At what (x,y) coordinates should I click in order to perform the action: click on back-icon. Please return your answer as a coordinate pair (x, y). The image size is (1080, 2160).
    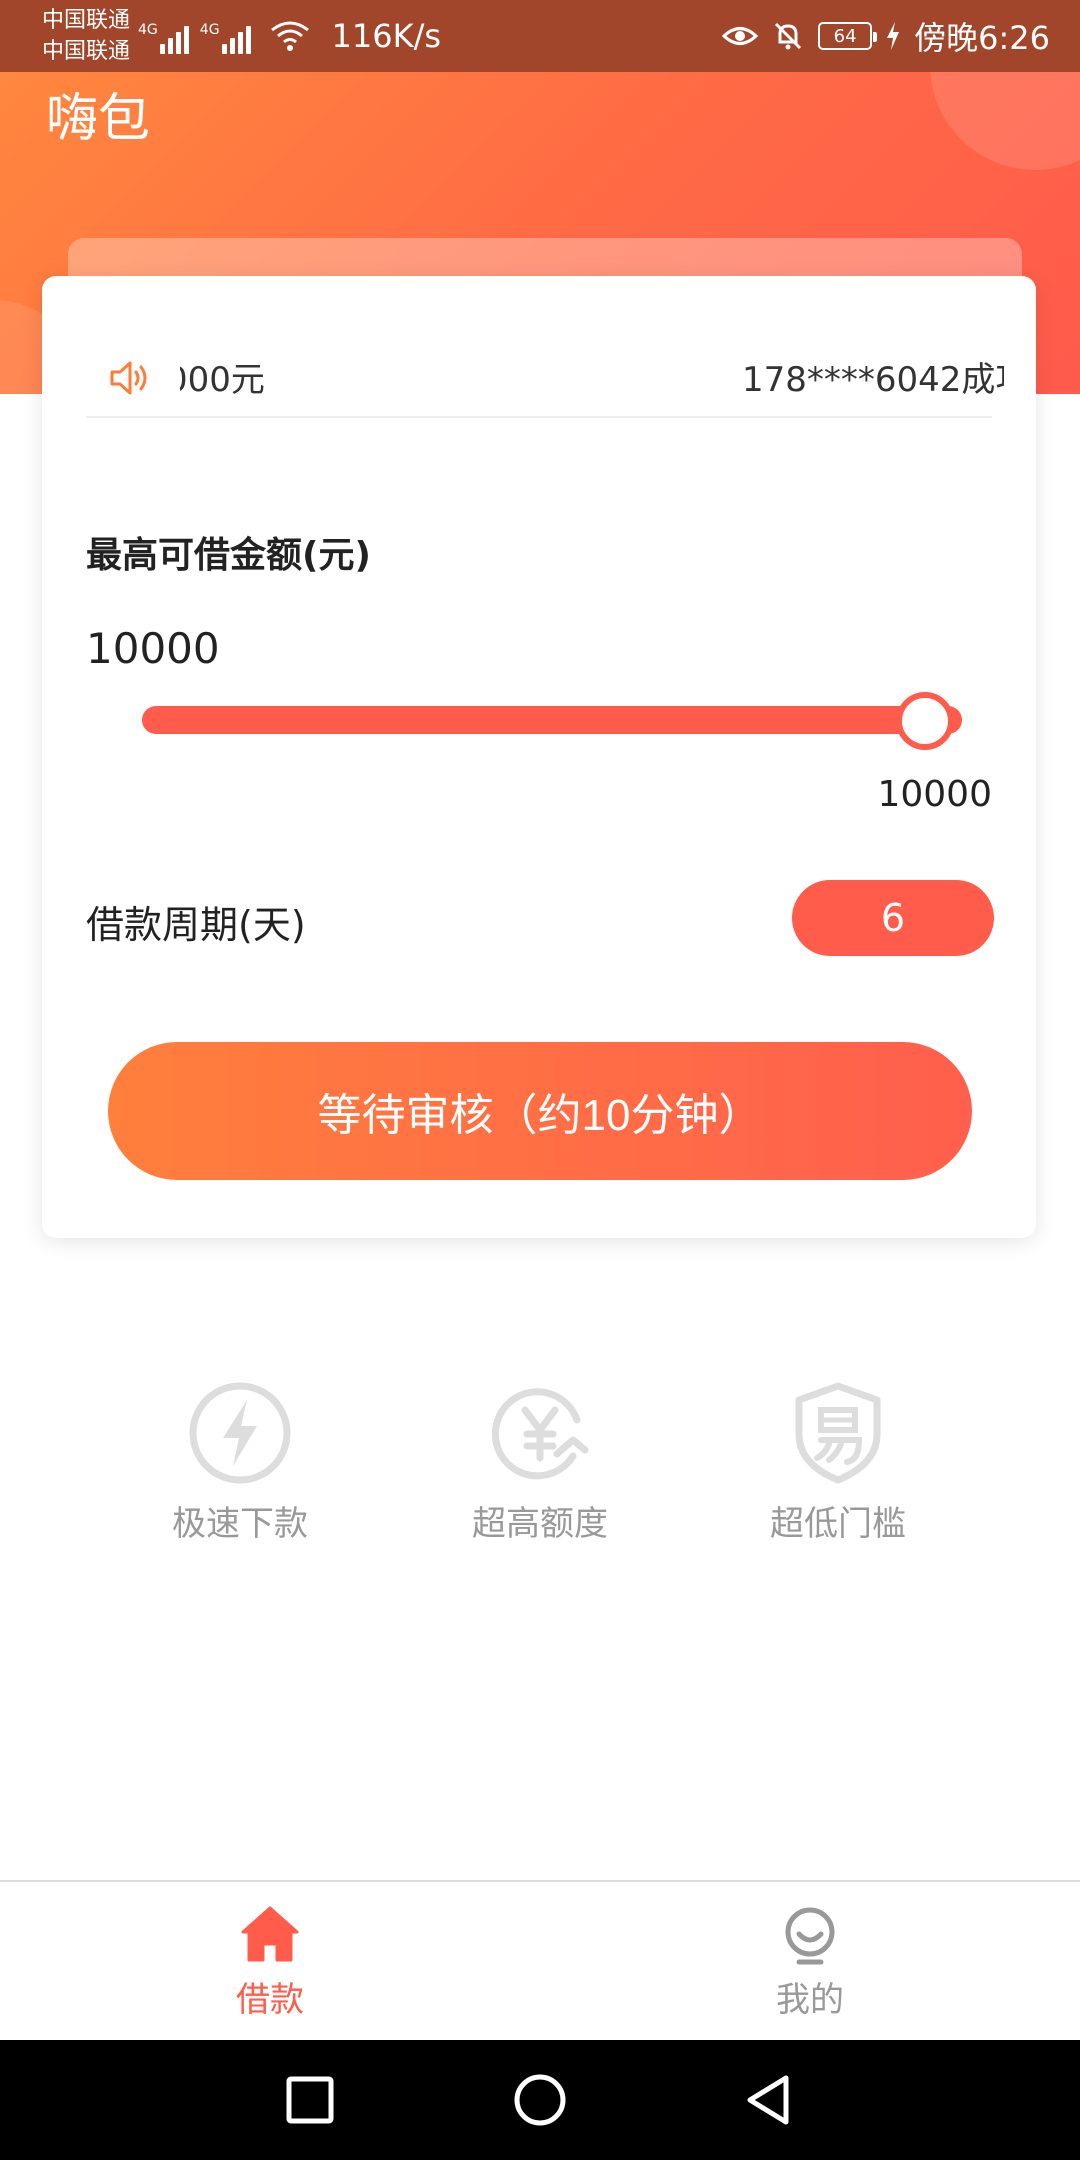
    Looking at the image, I should click on (770, 2100).